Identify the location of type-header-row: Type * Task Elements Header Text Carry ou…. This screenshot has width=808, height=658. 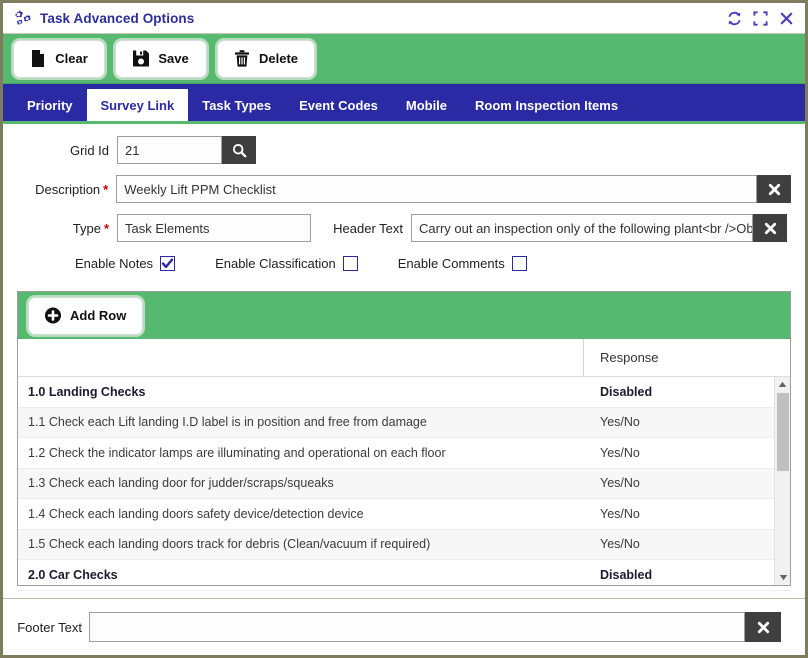
(404, 228).